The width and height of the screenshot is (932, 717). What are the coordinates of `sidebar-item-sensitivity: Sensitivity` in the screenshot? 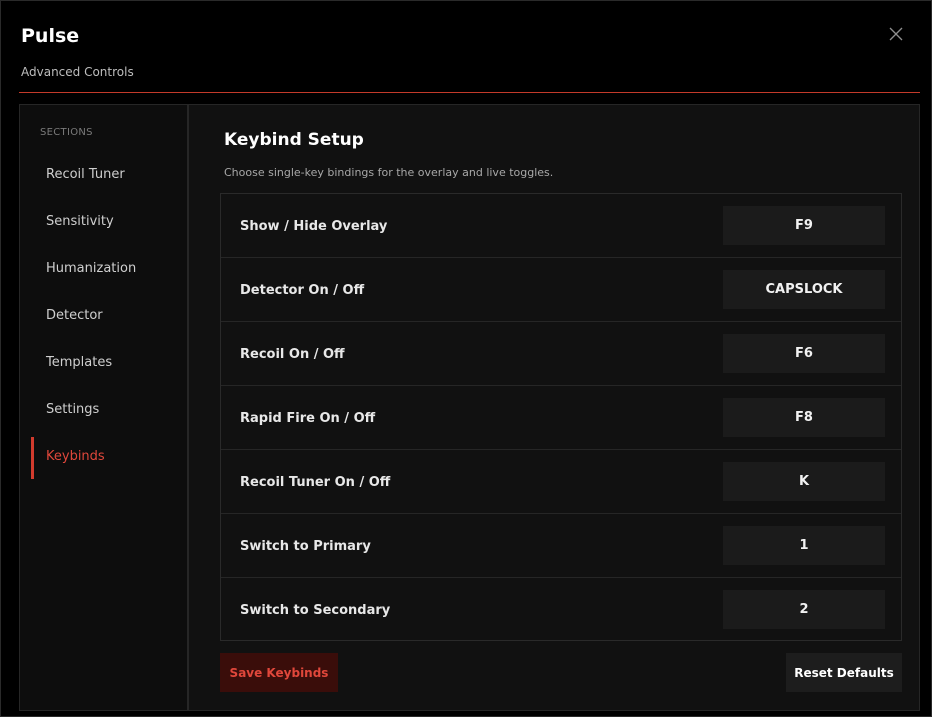 It's located at (106, 221).